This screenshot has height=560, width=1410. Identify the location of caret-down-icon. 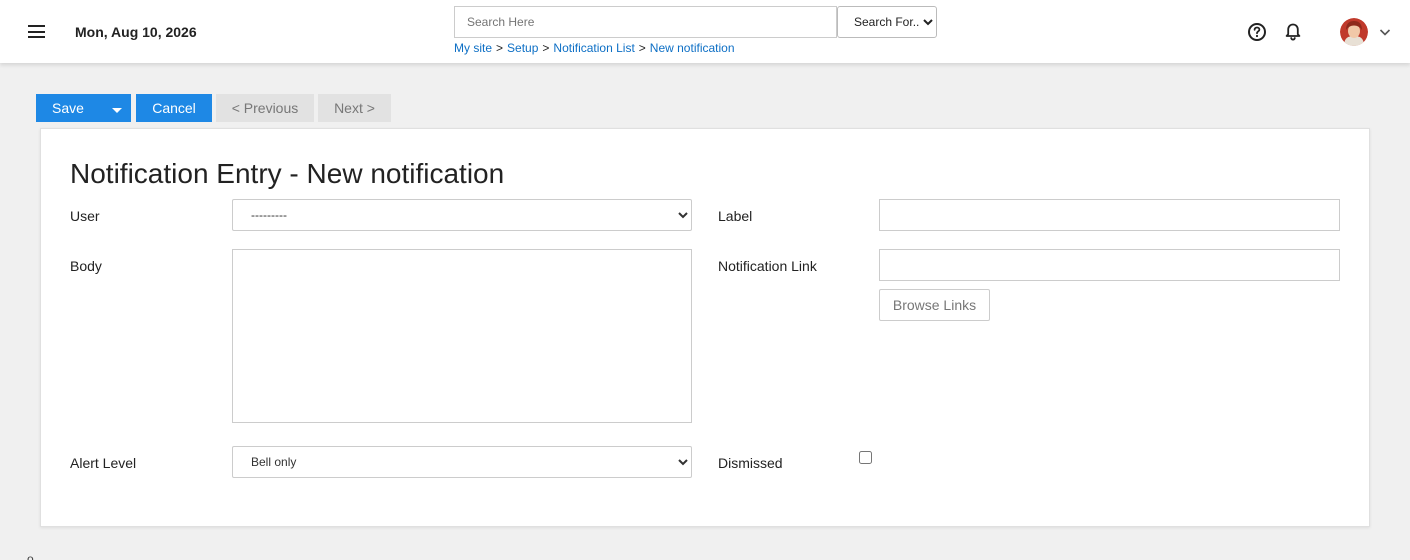
(116, 110).